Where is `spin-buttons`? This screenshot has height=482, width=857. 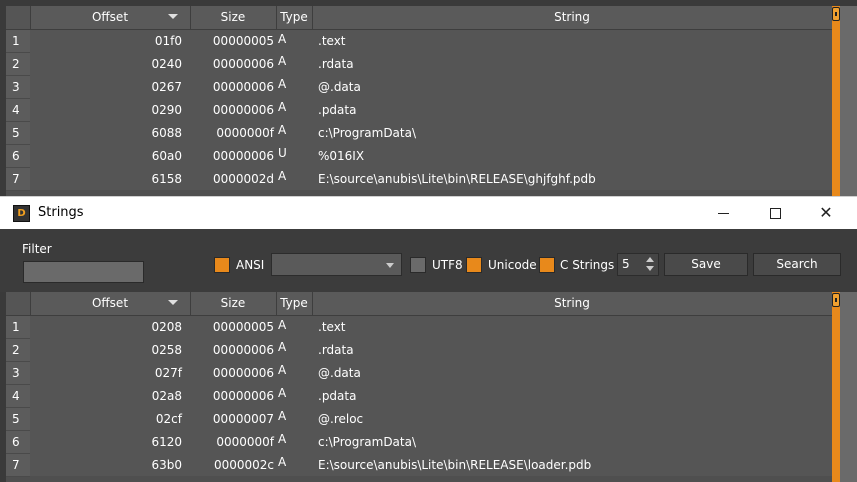
spin-buttons is located at coordinates (650, 264).